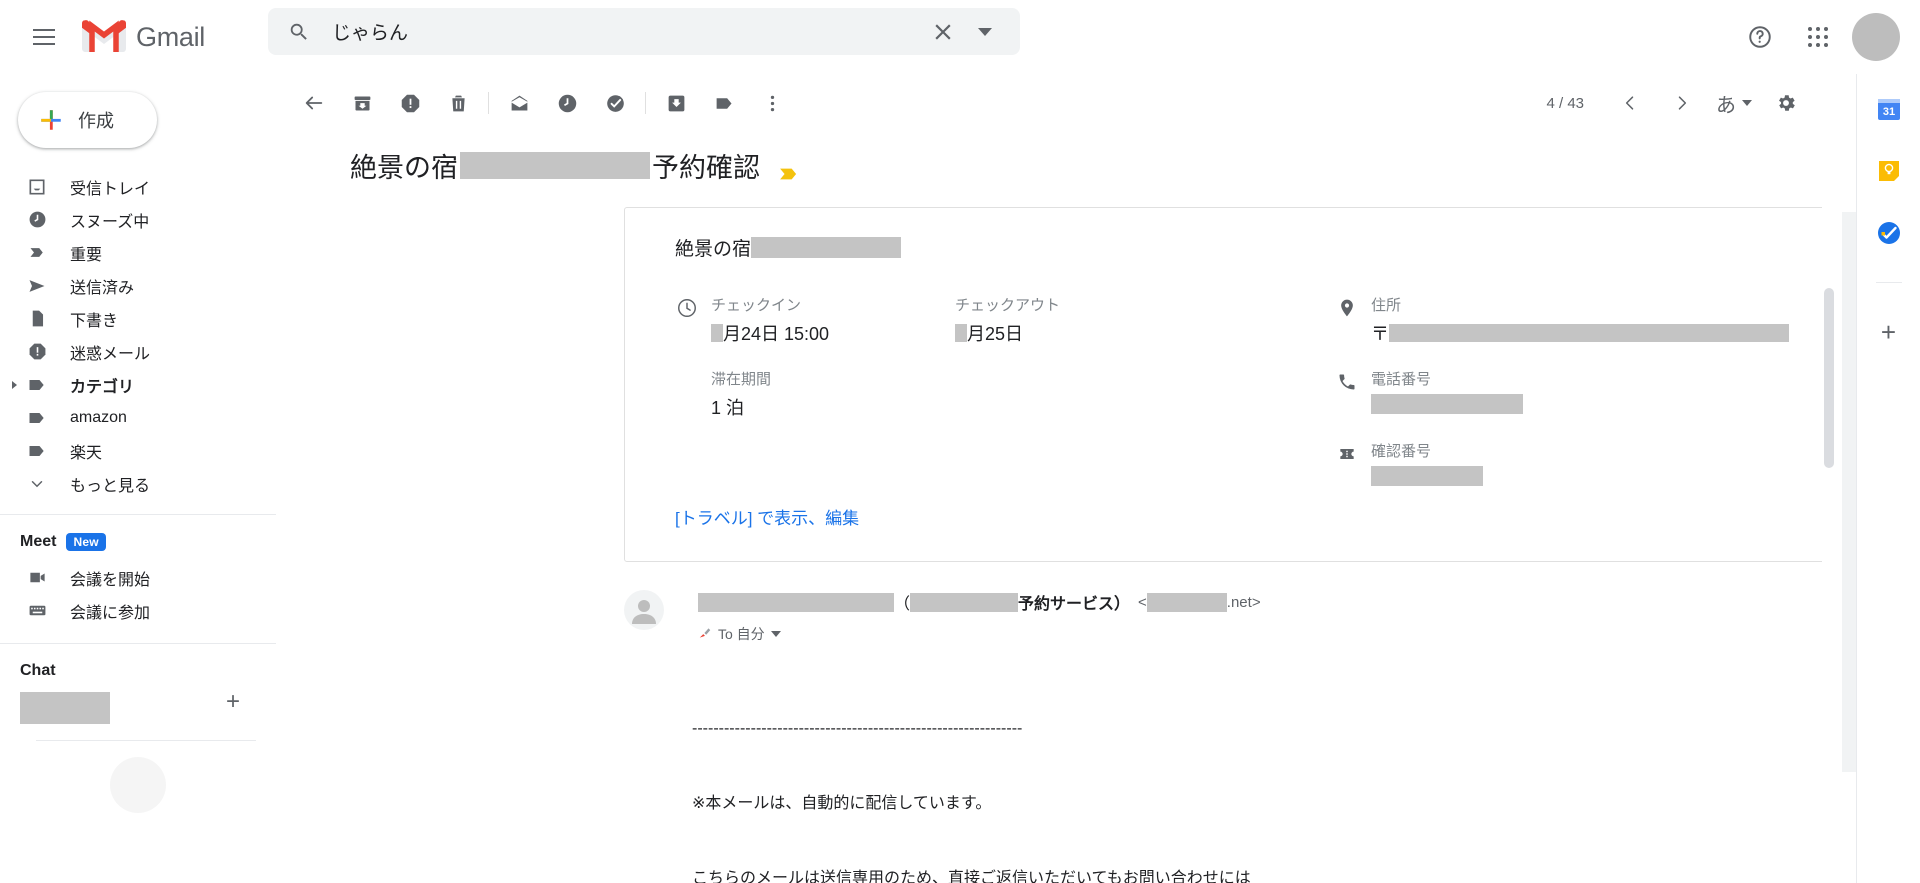  I want to click on chat-divider, so click(146, 740).